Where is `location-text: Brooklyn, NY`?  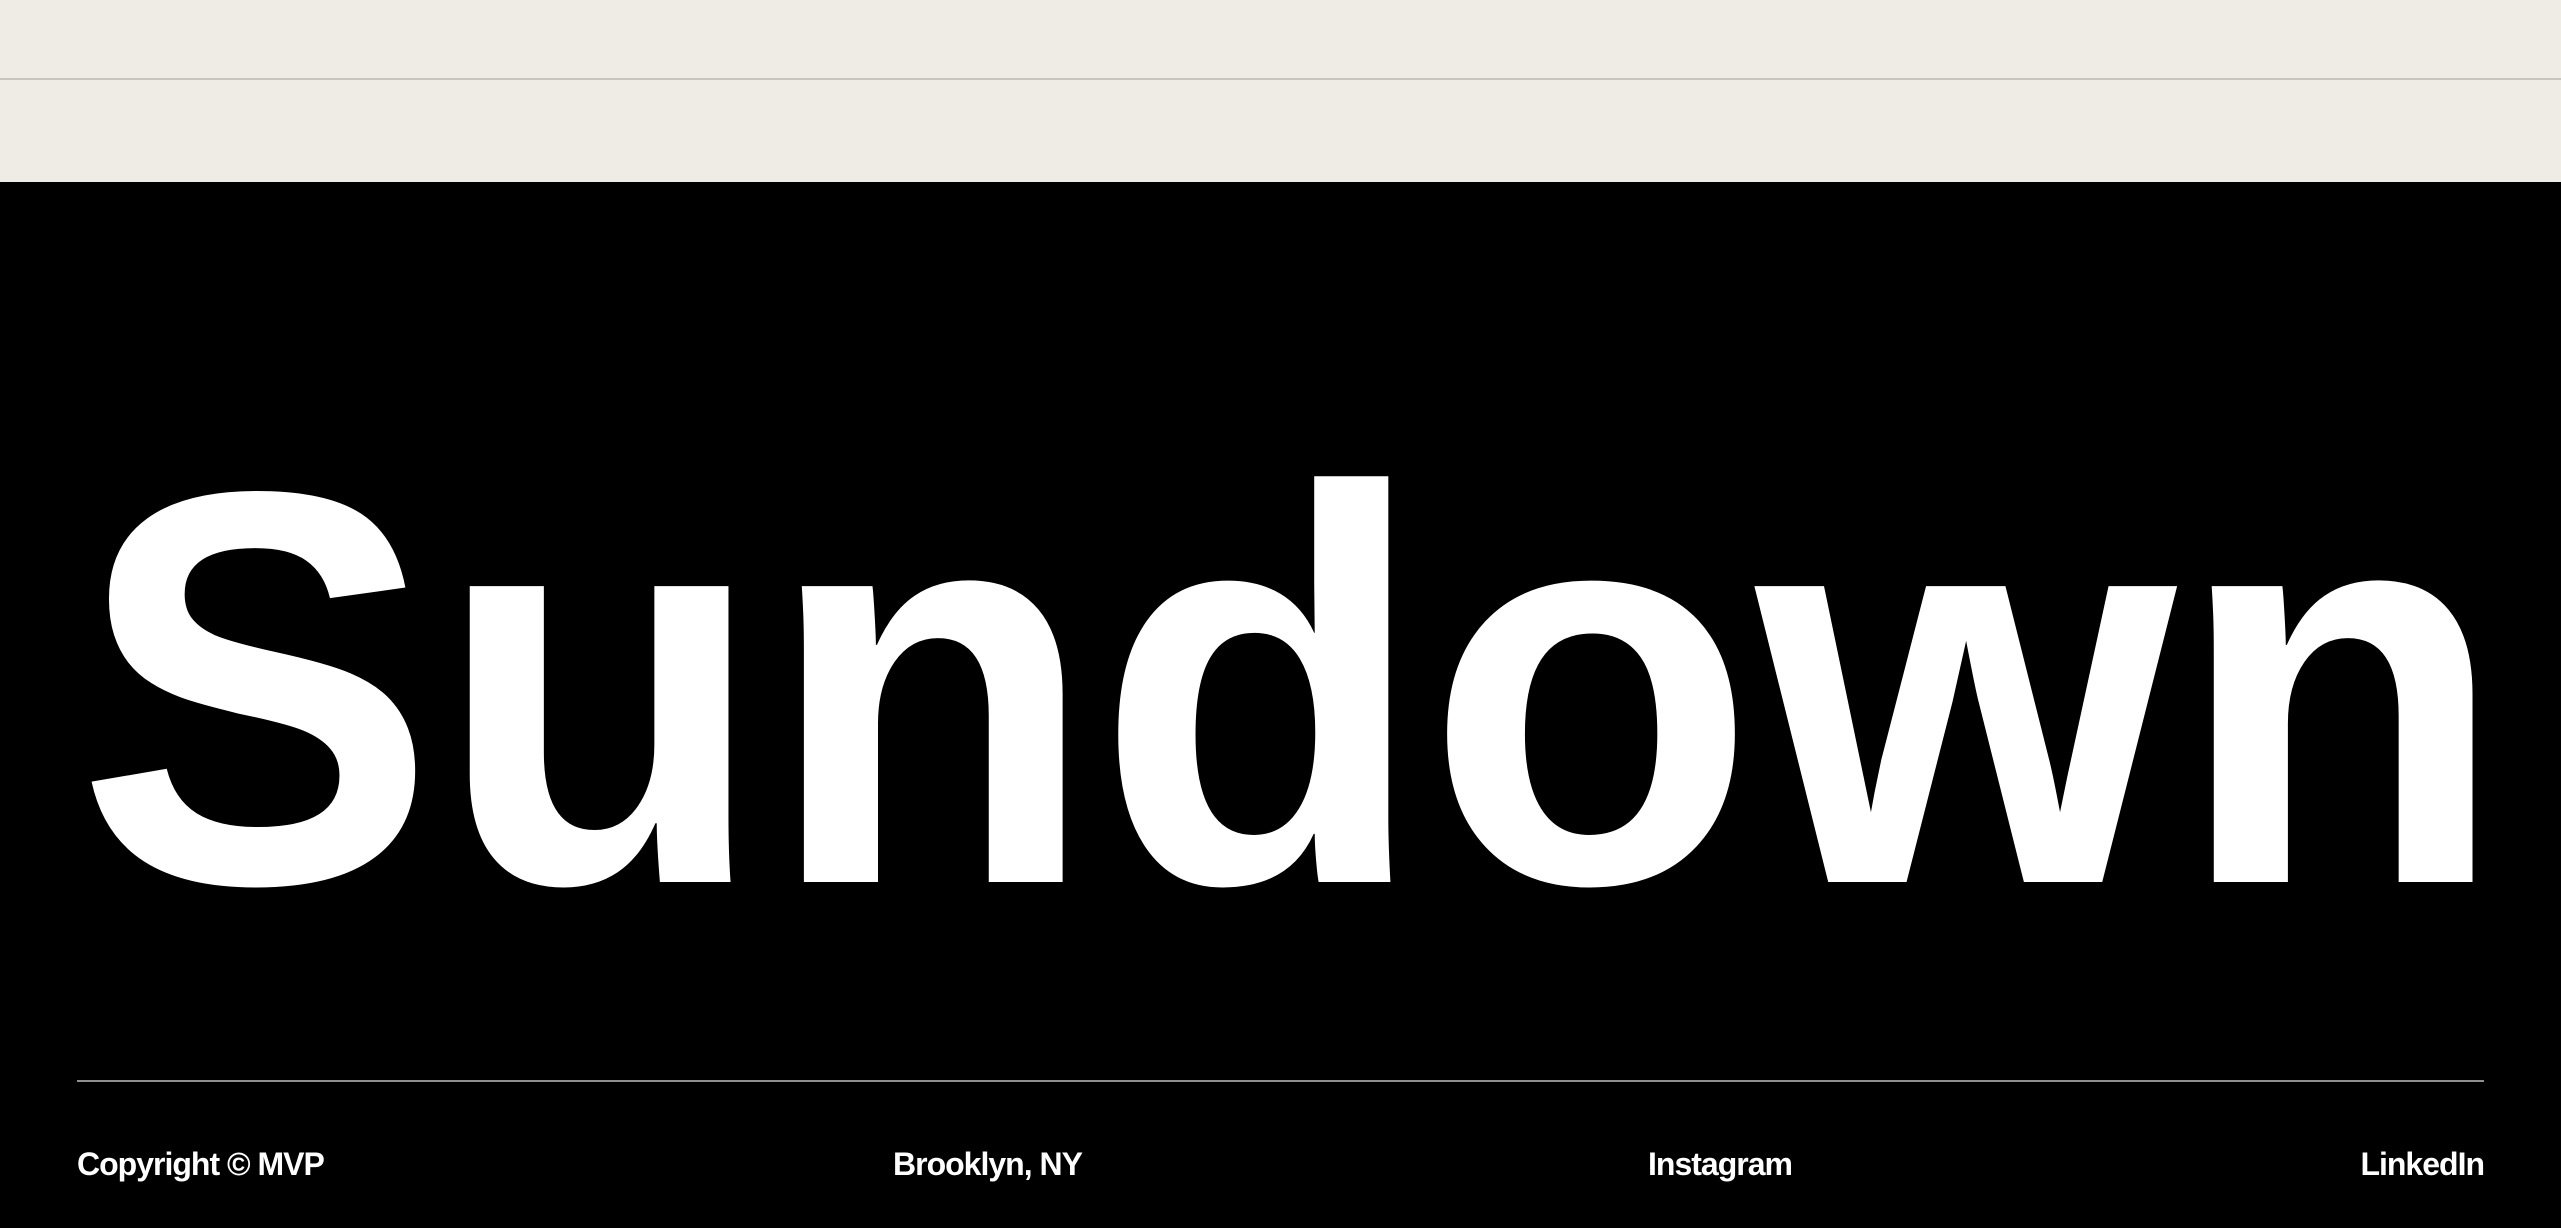
location-text: Brooklyn, NY is located at coordinates (988, 1164).